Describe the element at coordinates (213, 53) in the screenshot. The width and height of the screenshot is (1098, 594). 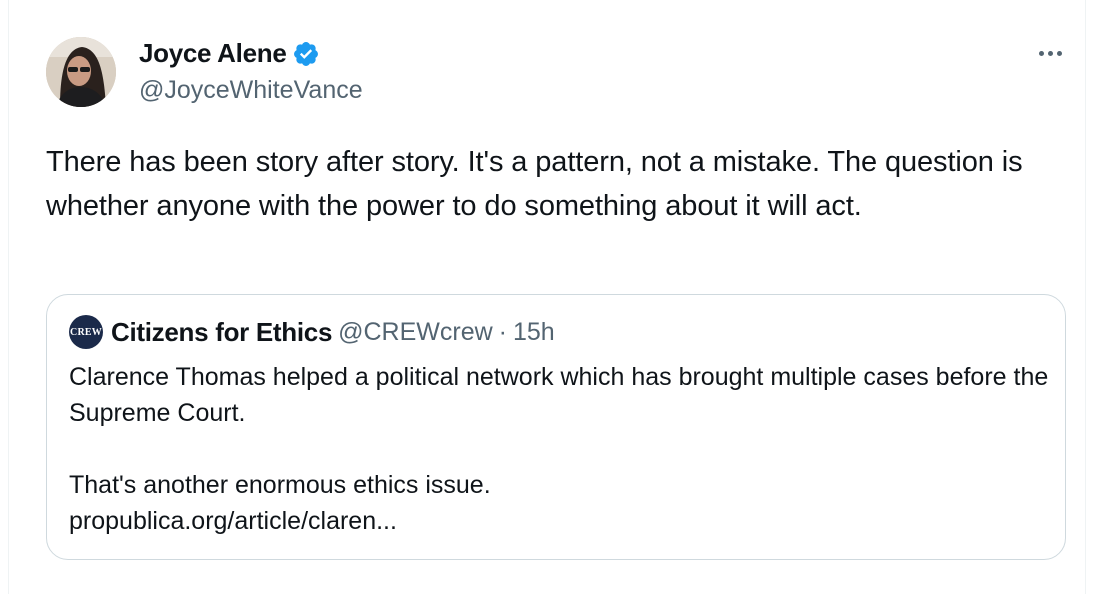
I see `author-display-name: Joyce Alene` at that location.